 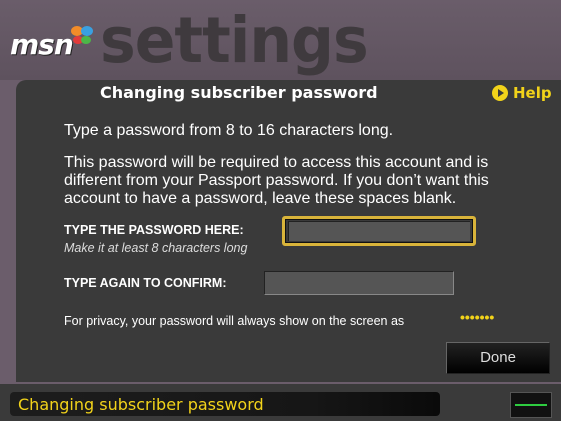 What do you see at coordinates (234, 41) in the screenshot?
I see `page-title: settings` at bounding box center [234, 41].